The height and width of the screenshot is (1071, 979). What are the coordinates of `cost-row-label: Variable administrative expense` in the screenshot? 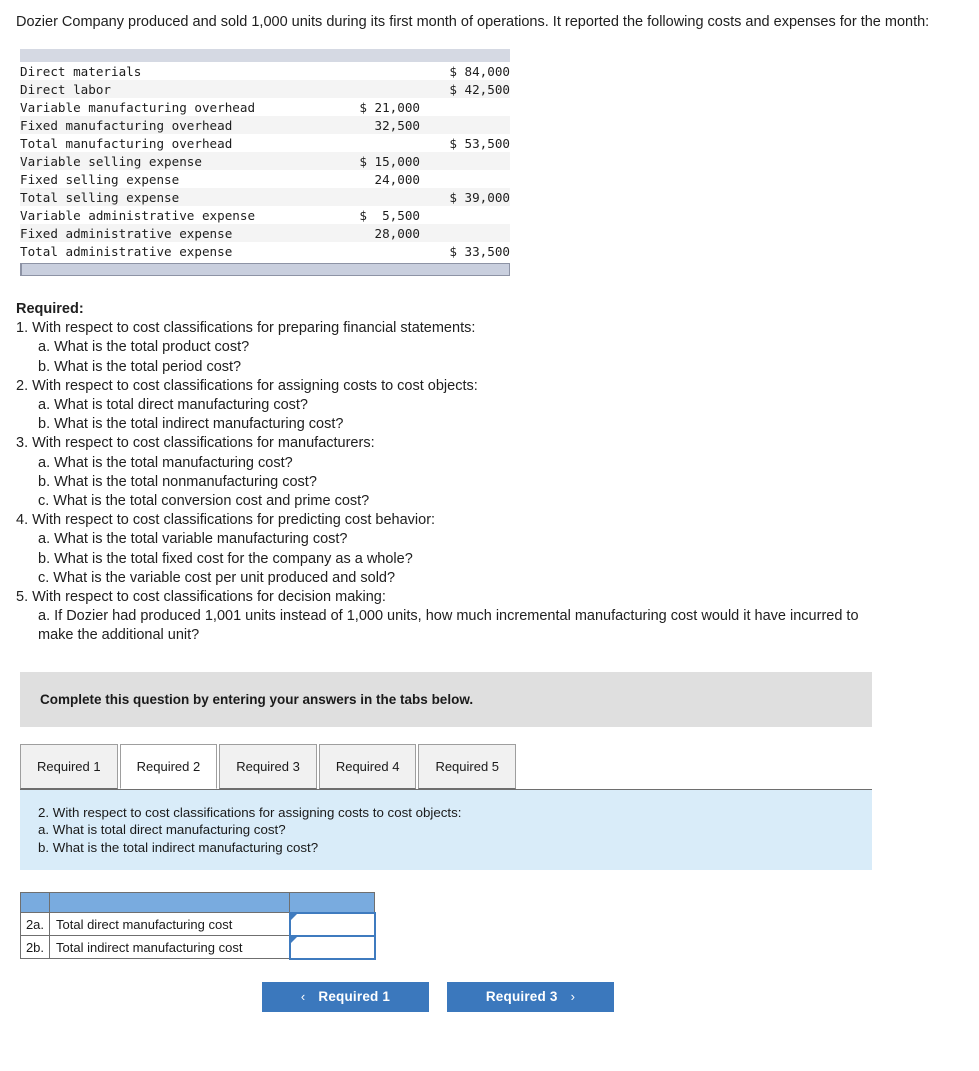 It's located at (138, 215).